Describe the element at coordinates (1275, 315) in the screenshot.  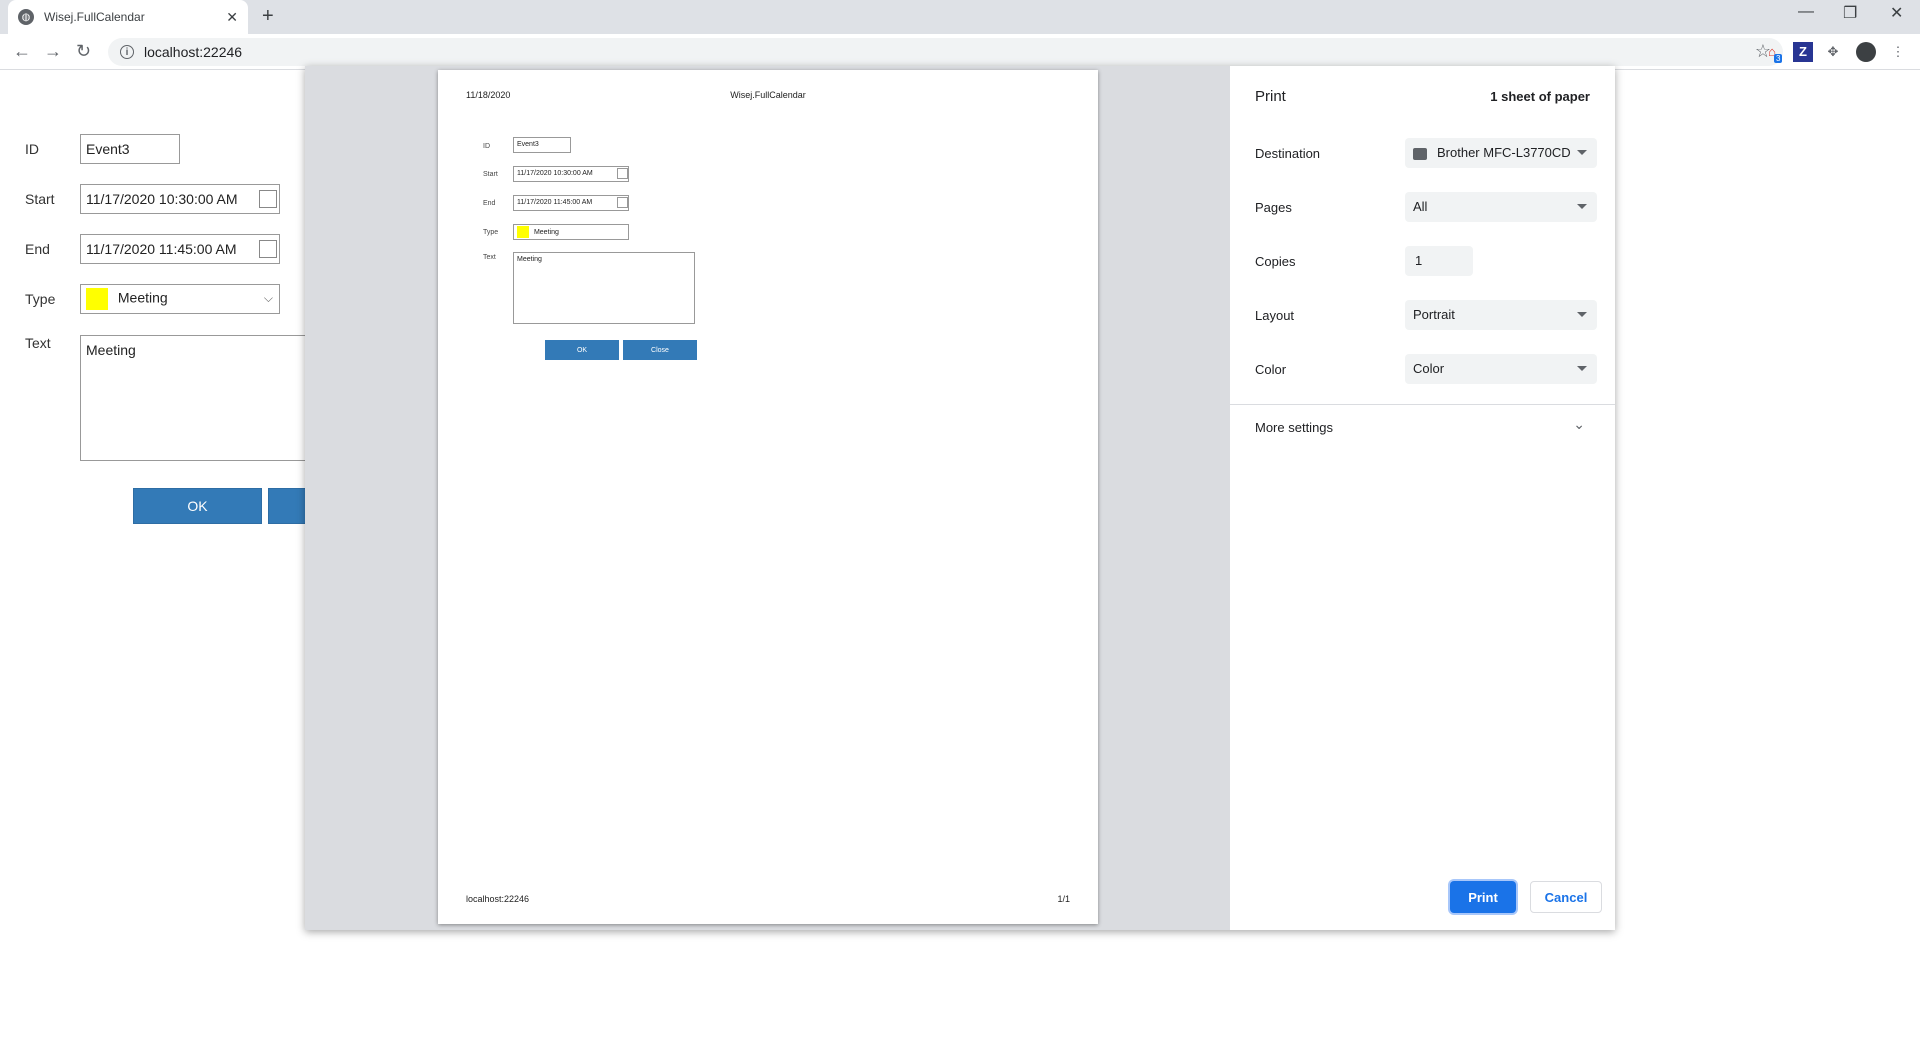
I see `layout-label: Layout` at that location.